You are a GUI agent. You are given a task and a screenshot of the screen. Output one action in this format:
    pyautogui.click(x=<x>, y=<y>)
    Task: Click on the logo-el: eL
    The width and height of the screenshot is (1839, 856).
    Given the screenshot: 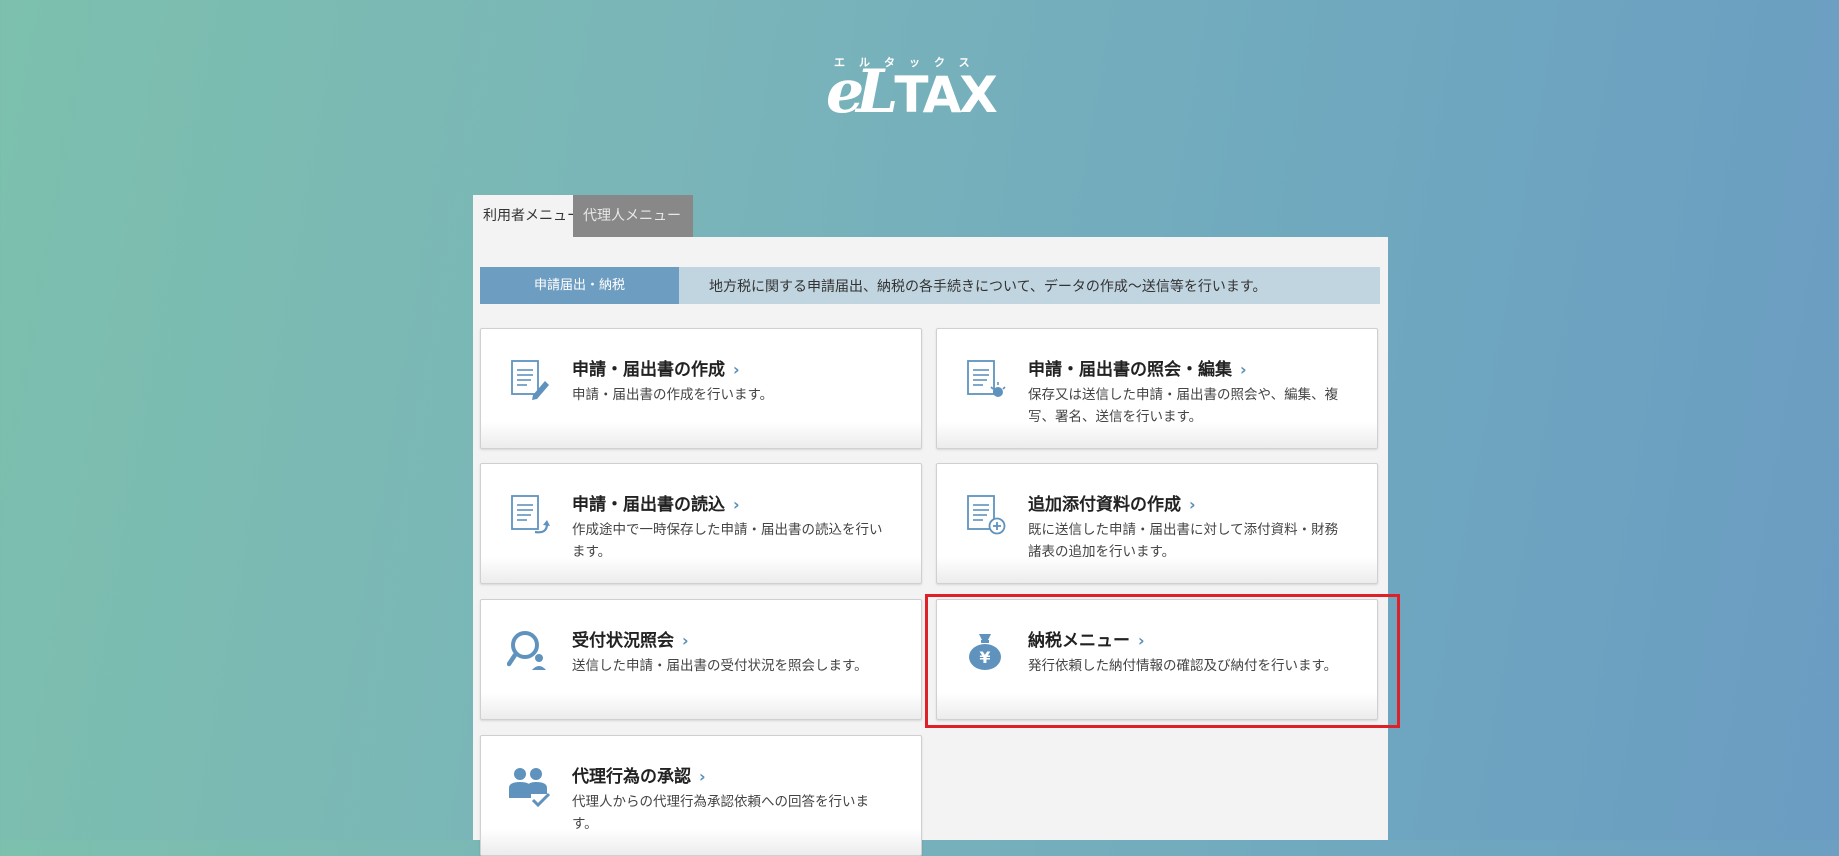 What is the action you would take?
    pyautogui.click(x=862, y=92)
    